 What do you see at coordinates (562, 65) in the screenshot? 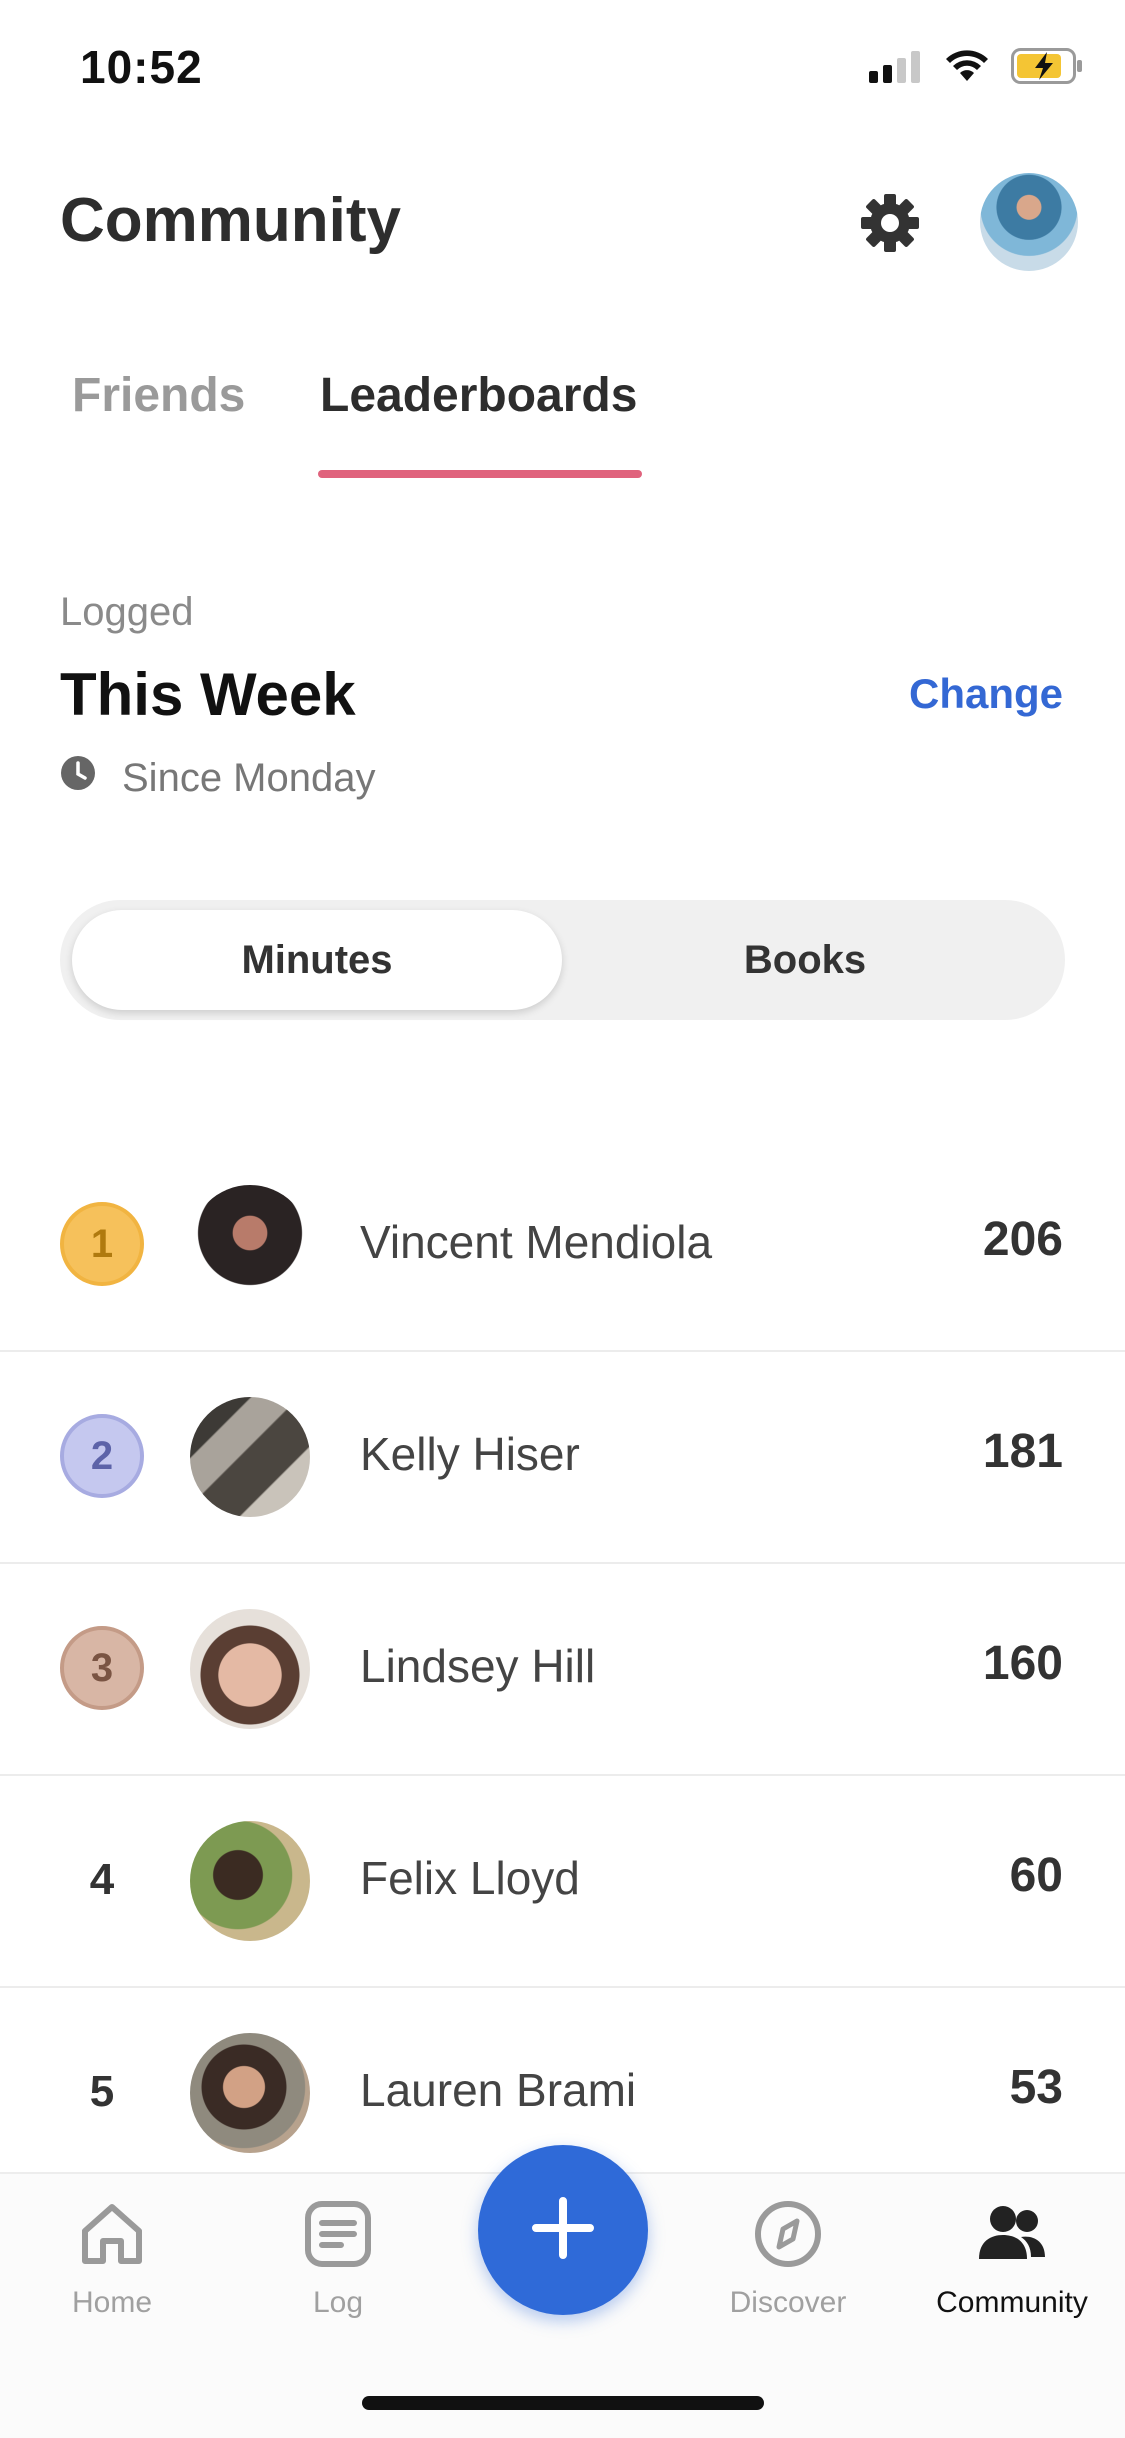
I see `status-bar: 10:52` at bounding box center [562, 65].